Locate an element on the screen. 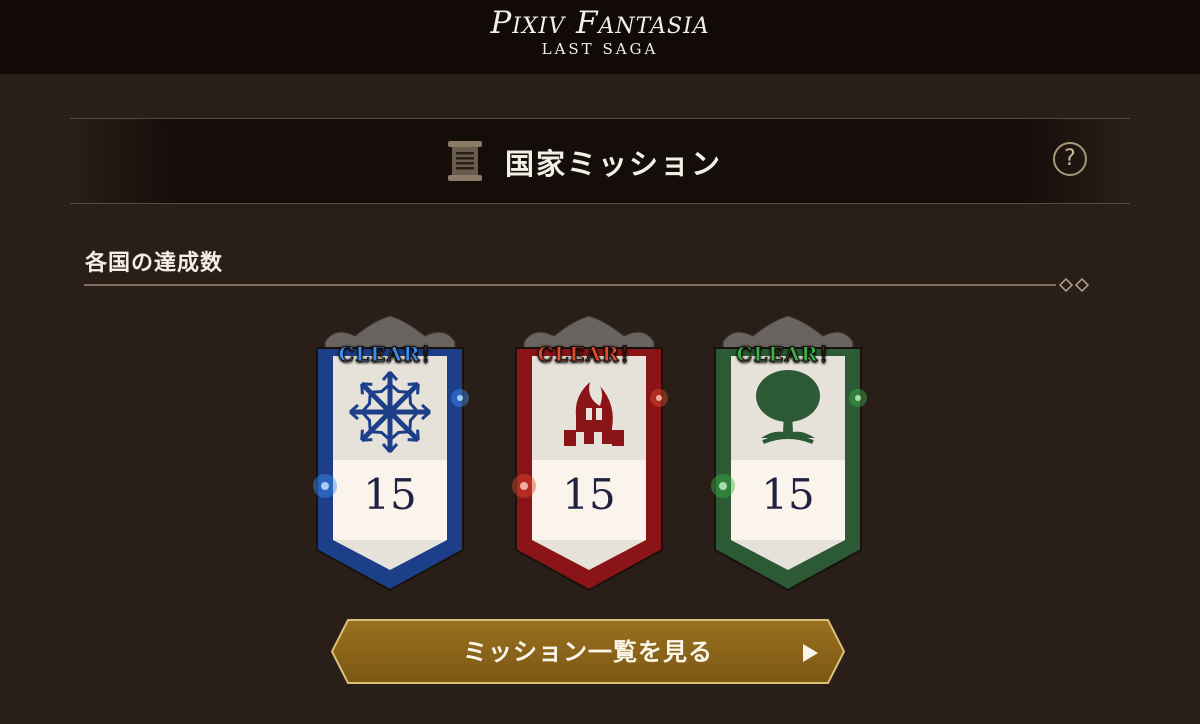 Image resolution: width=1200 pixels, height=724 pixels. game-logo: Pixiv Fantasia LAST SAGA is located at coordinates (600, 37).